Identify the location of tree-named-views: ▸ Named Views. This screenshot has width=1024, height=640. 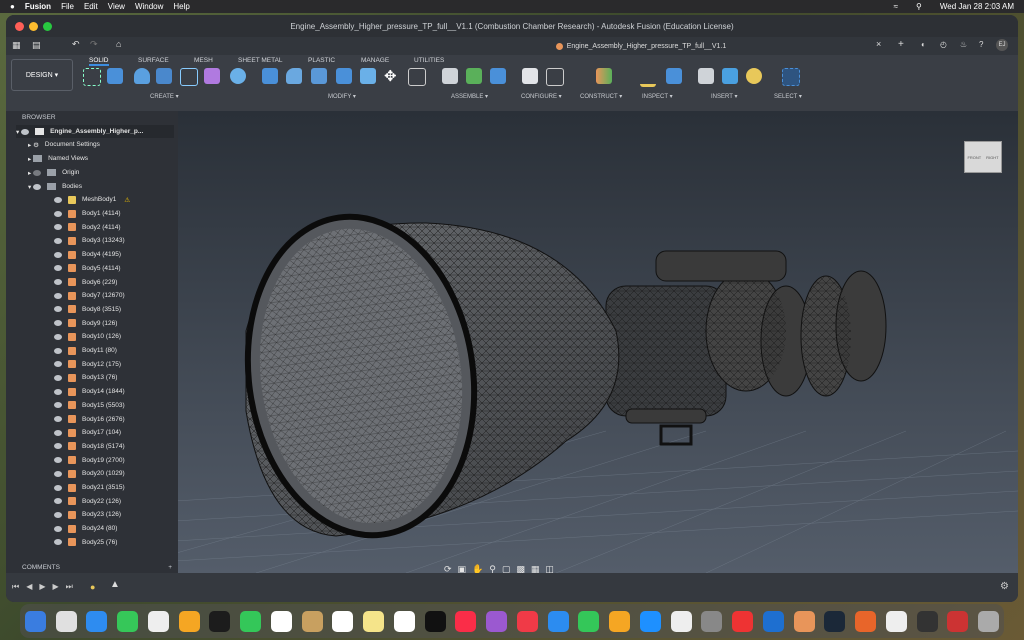
(58, 158).